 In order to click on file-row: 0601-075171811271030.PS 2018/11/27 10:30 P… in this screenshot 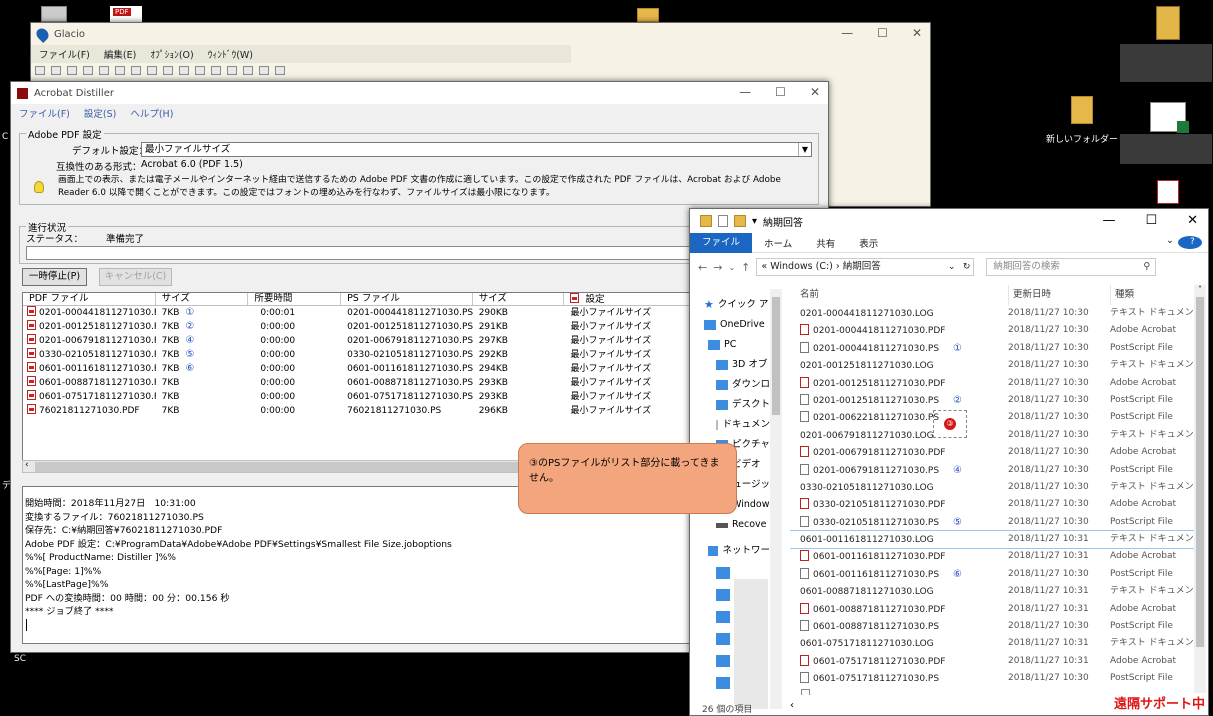, I will do `click(992, 678)`.